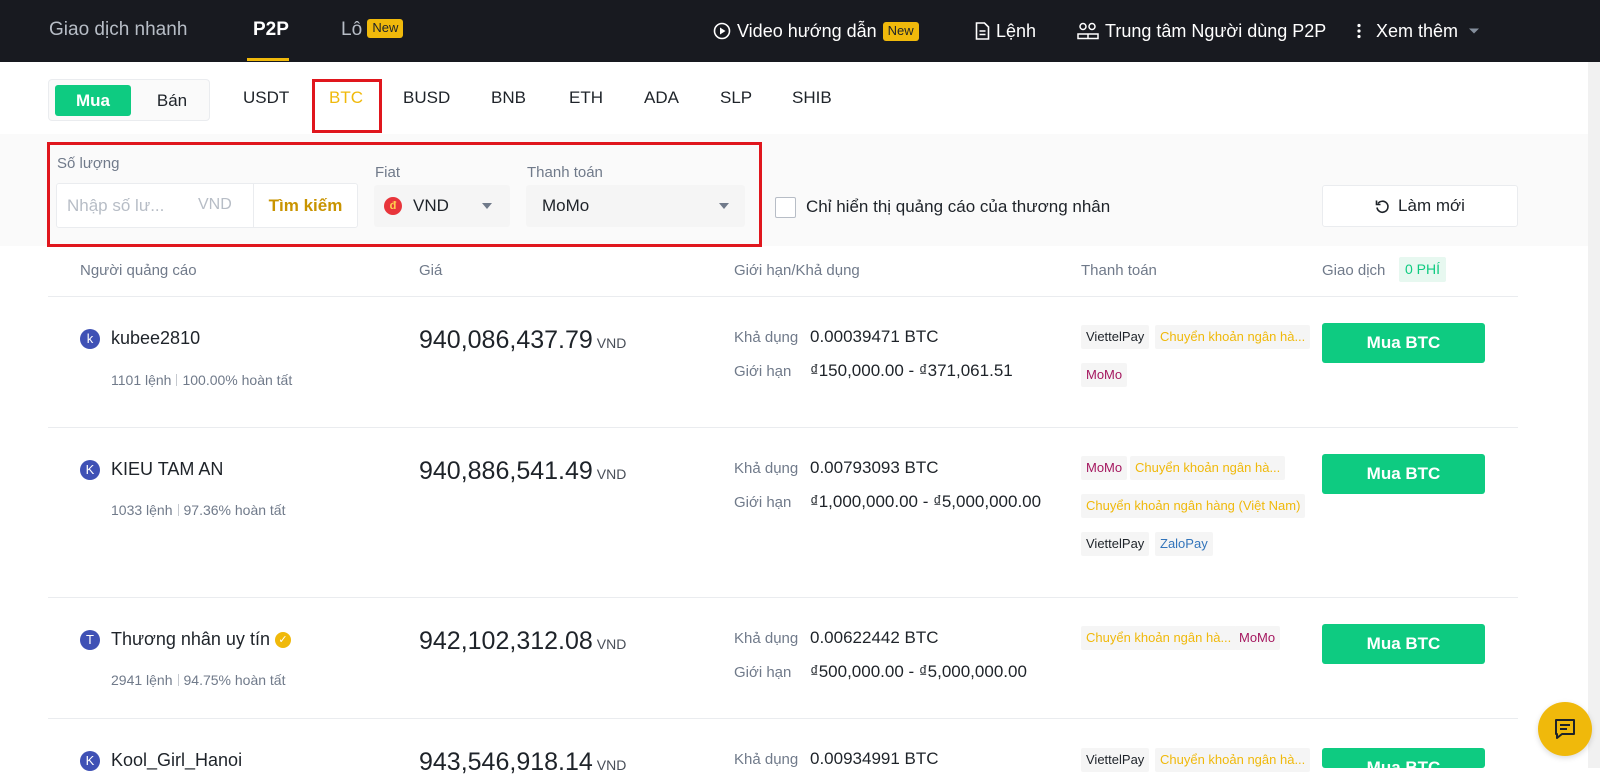  Describe the element at coordinates (1216, 30) in the screenshot. I see `nav-user-center-label: Trung tâm Người dùng P2P` at that location.